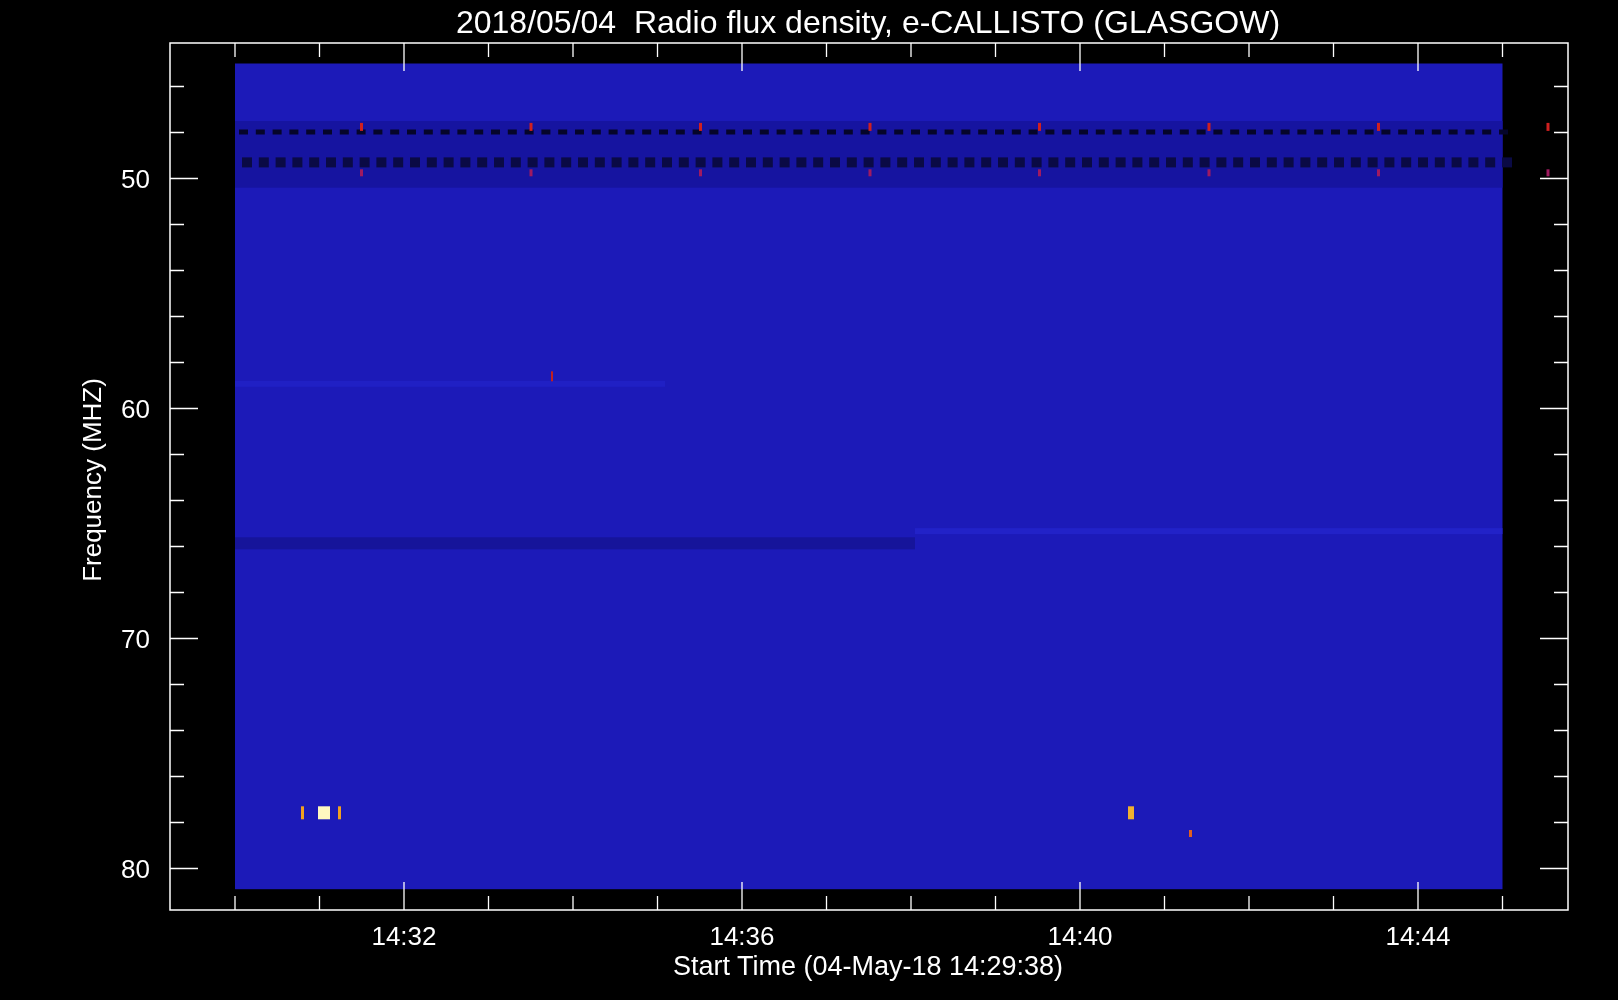  What do you see at coordinates (135, 638) in the screenshot?
I see `y-tick-label: 70` at bounding box center [135, 638].